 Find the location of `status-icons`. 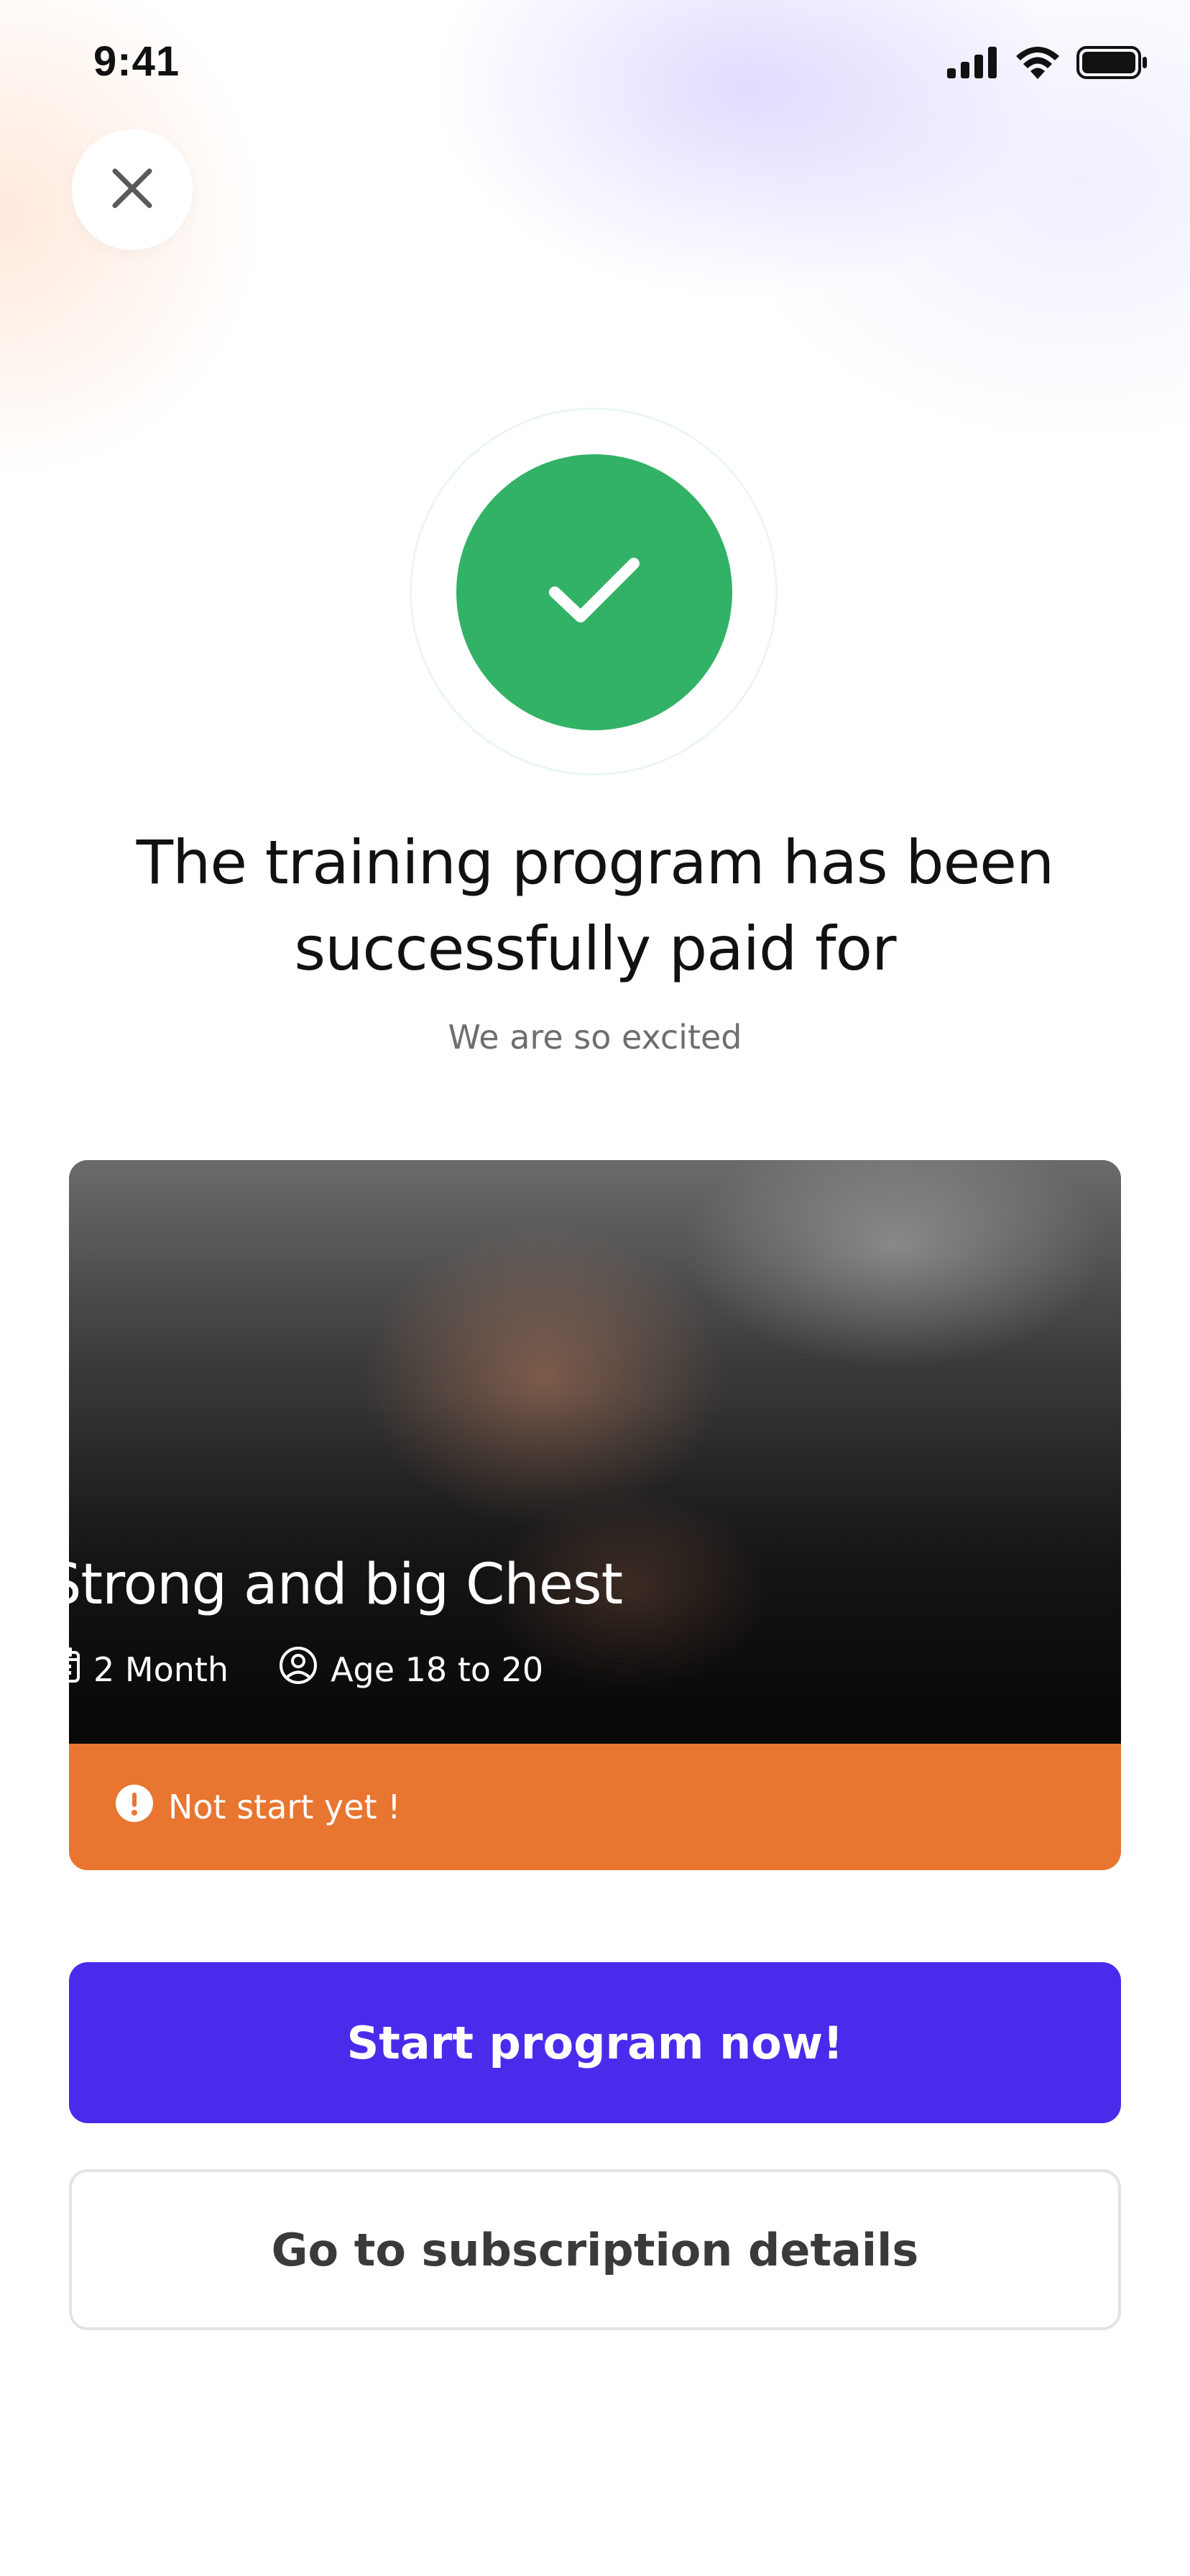

status-icons is located at coordinates (1047, 64).